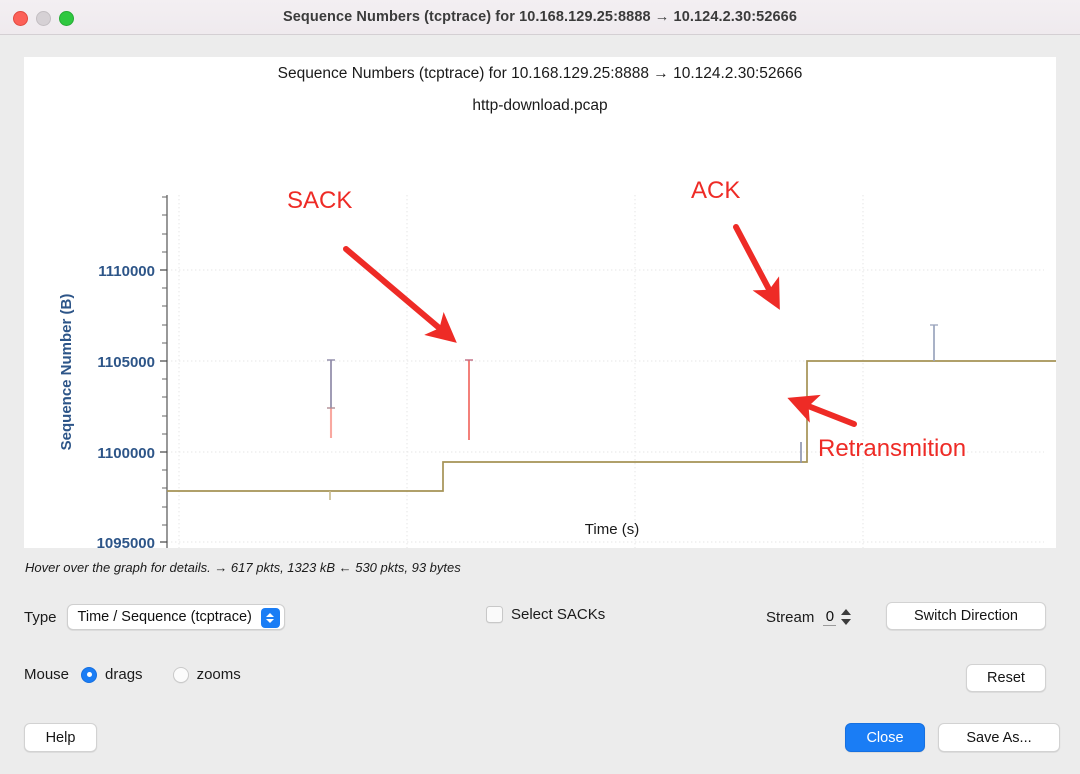 The height and width of the screenshot is (774, 1080). I want to click on type-label: Type, so click(40, 617).